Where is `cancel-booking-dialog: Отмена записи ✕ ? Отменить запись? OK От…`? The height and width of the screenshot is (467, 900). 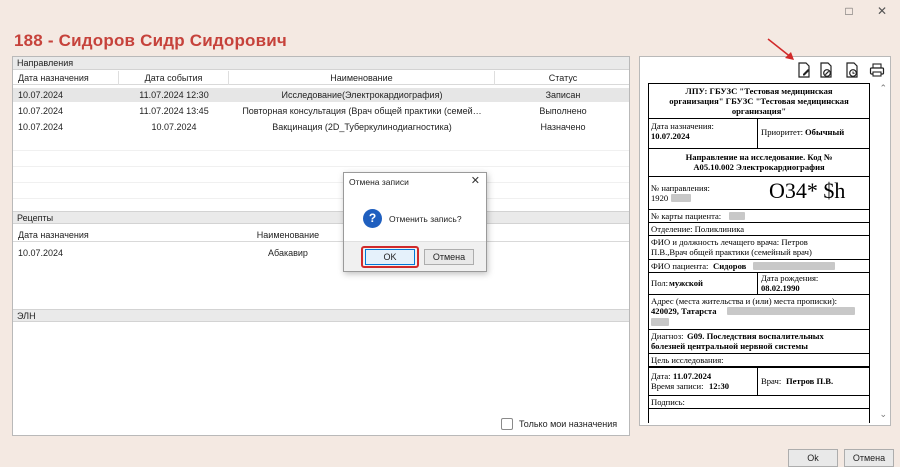
cancel-booking-dialog: Отмена записи ✕ ? Отменить запись? OK От… is located at coordinates (415, 222).